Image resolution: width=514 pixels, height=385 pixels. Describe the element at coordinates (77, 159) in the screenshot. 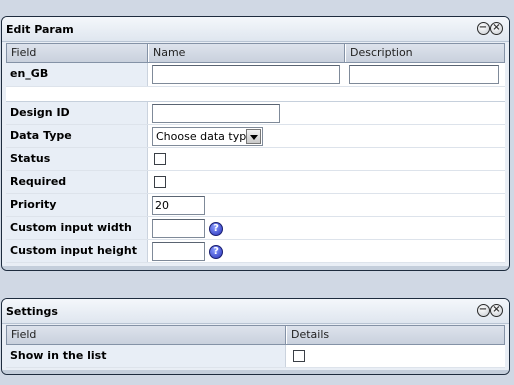

I see `field-label: Status` at that location.